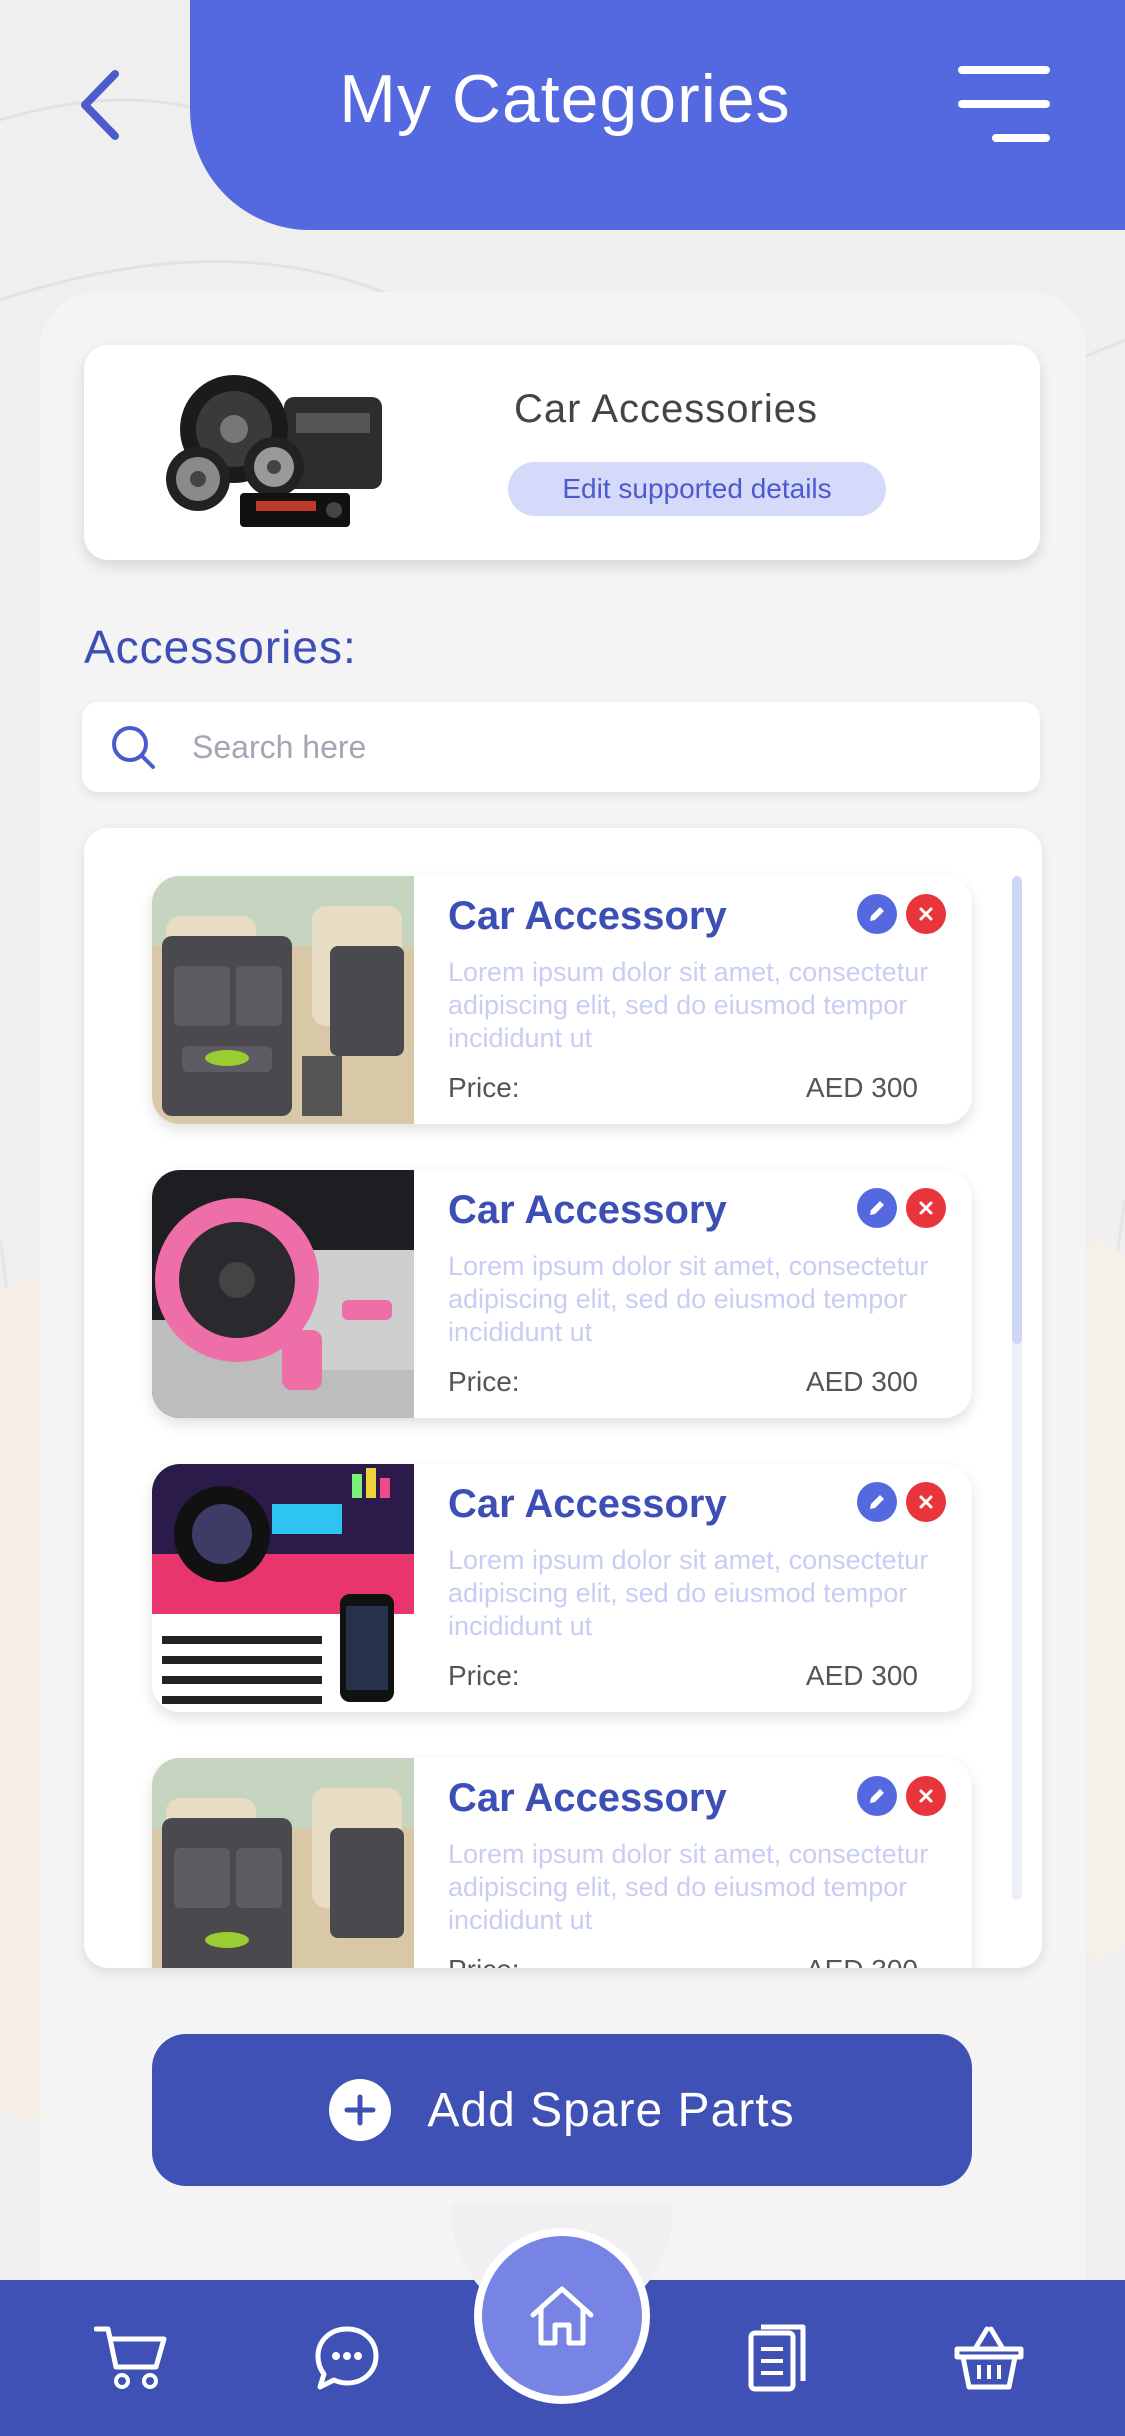  I want to click on section-label: Accessories:, so click(220, 647).